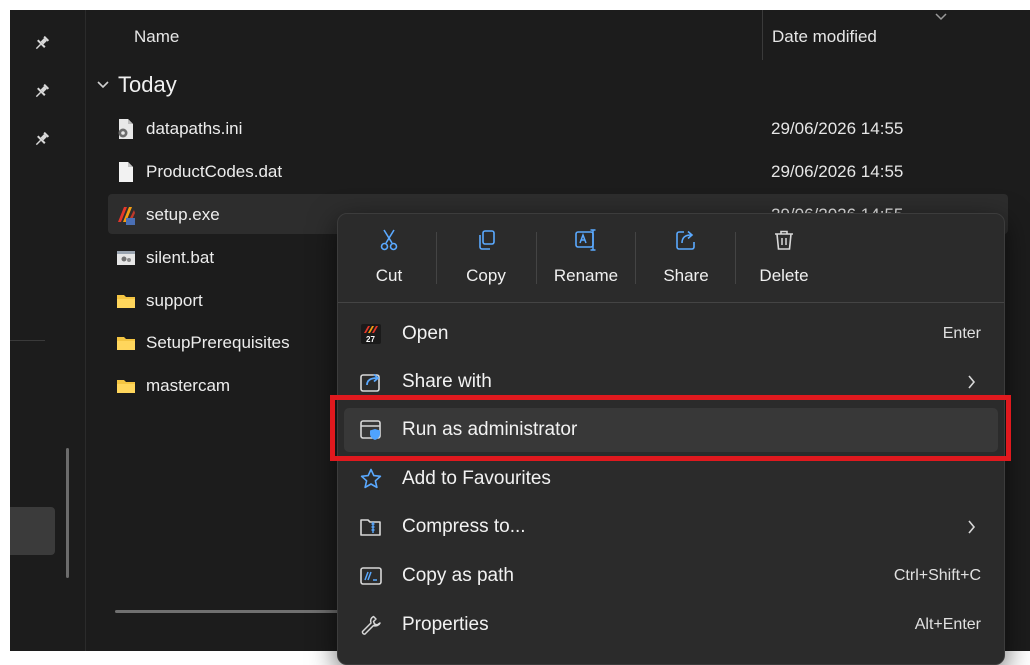  I want to click on zip-icon, so click(370, 527).